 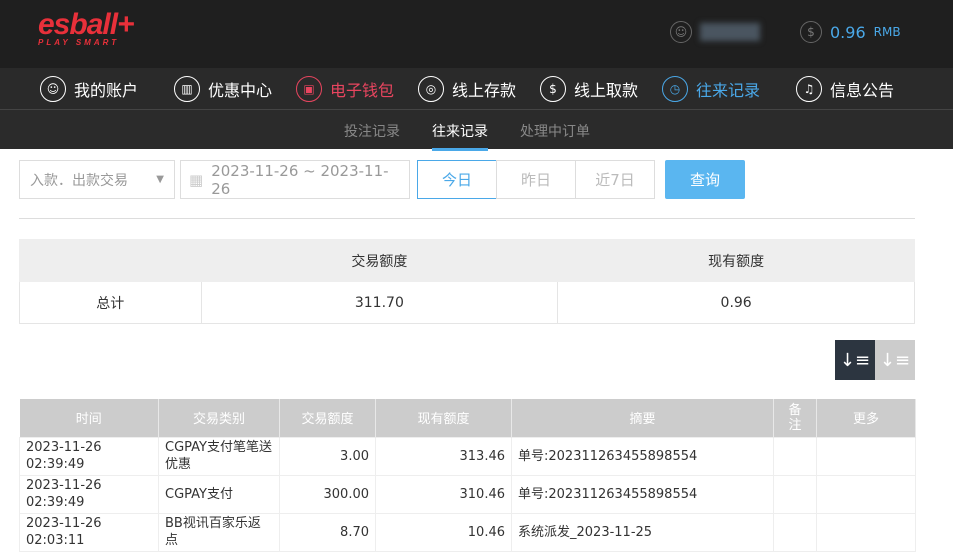 I want to click on select-value: 入款．出款交易, so click(x=79, y=180).